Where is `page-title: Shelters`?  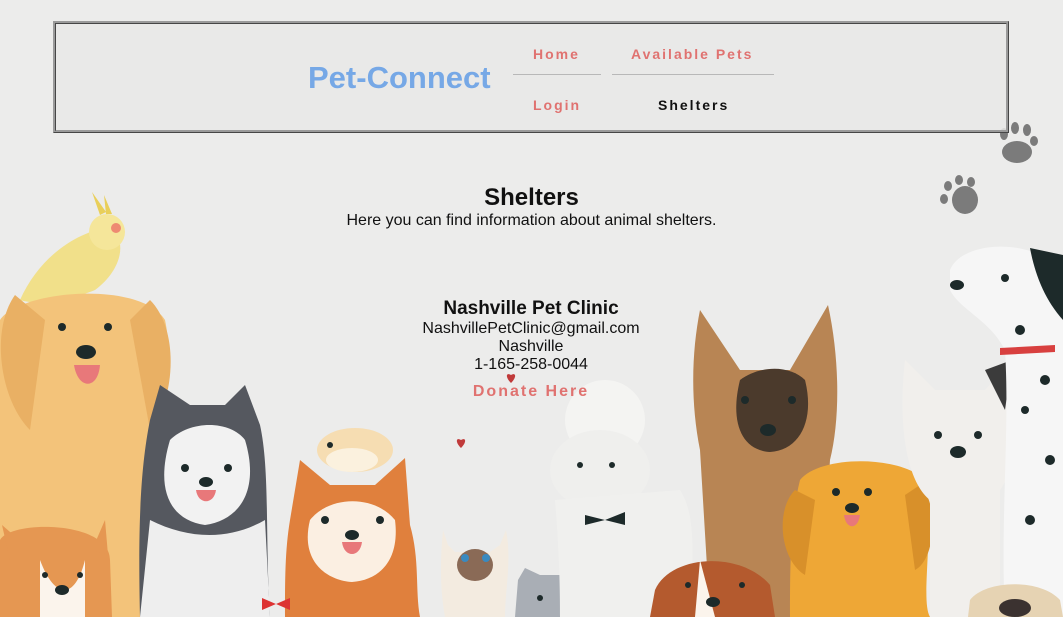 page-title: Shelters is located at coordinates (531, 197).